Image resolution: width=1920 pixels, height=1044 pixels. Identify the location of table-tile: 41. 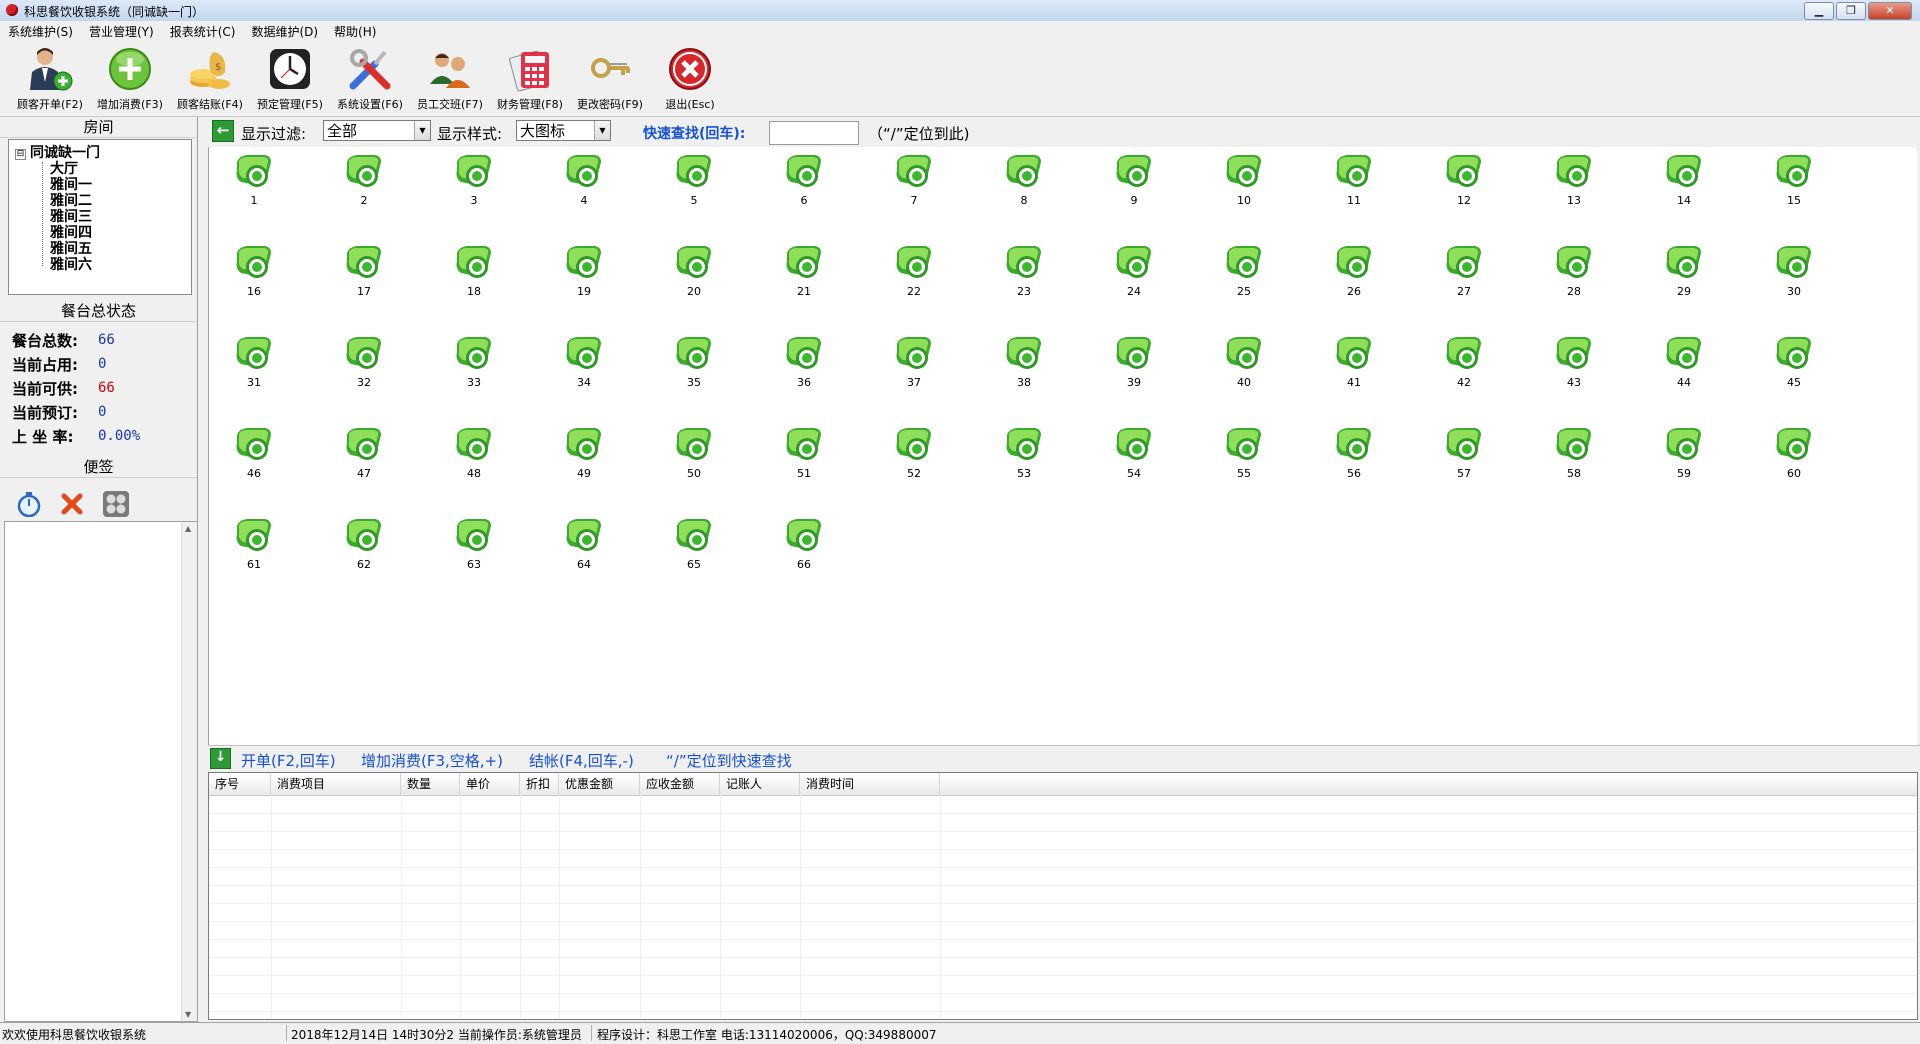
(1354, 369).